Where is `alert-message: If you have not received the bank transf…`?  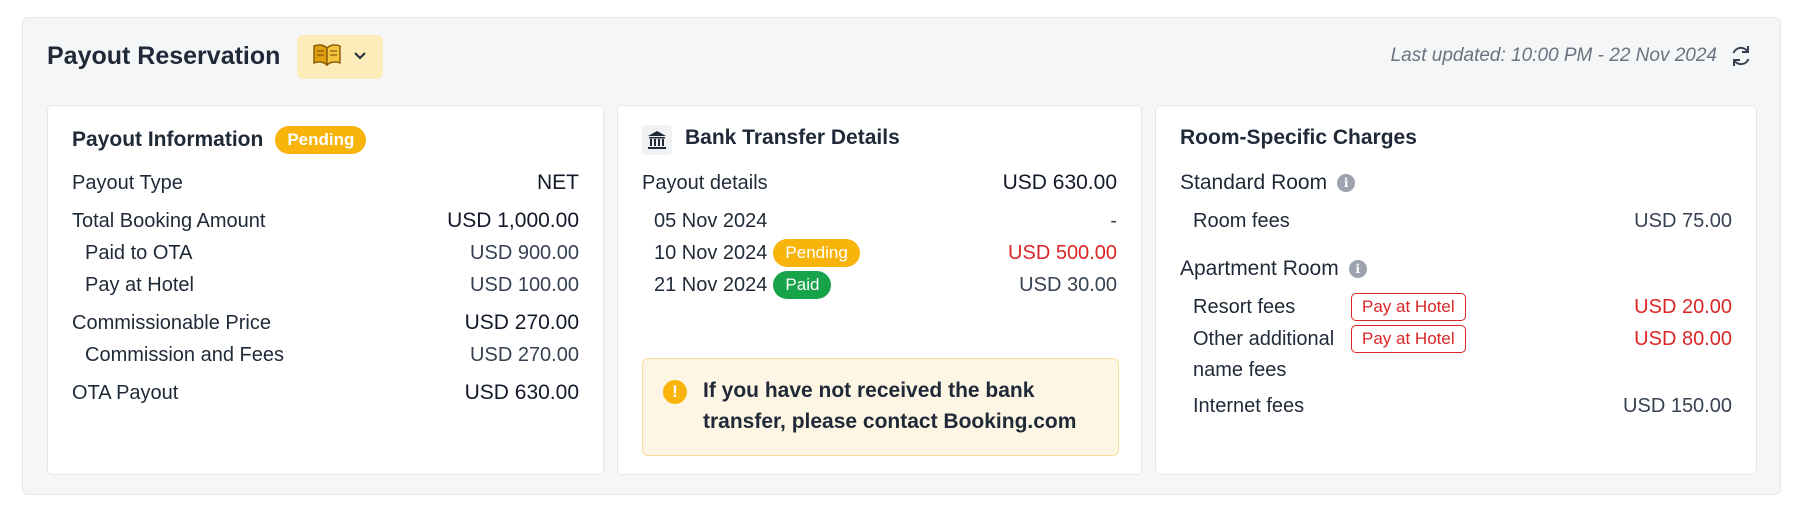
alert-message: If you have not received the bank transf… is located at coordinates (890, 406).